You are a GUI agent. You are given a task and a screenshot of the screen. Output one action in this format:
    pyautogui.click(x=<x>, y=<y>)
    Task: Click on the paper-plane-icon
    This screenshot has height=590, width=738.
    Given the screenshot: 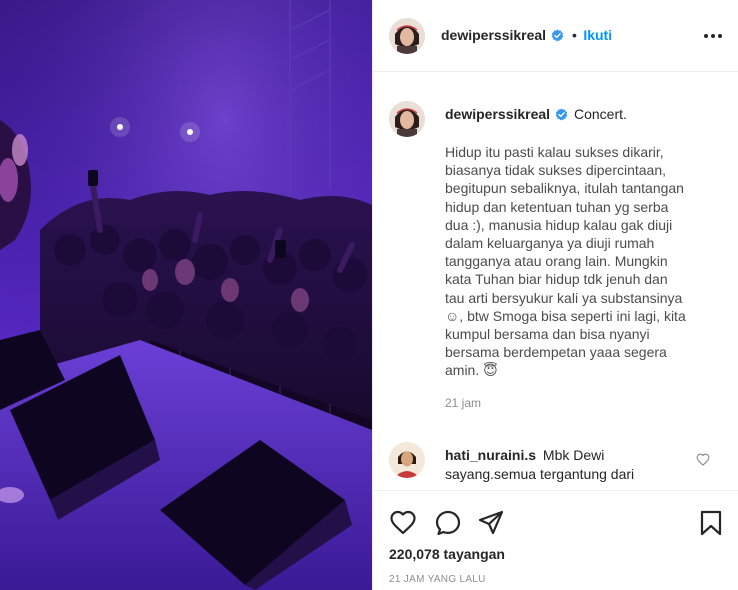 What is the action you would take?
    pyautogui.click(x=491, y=523)
    